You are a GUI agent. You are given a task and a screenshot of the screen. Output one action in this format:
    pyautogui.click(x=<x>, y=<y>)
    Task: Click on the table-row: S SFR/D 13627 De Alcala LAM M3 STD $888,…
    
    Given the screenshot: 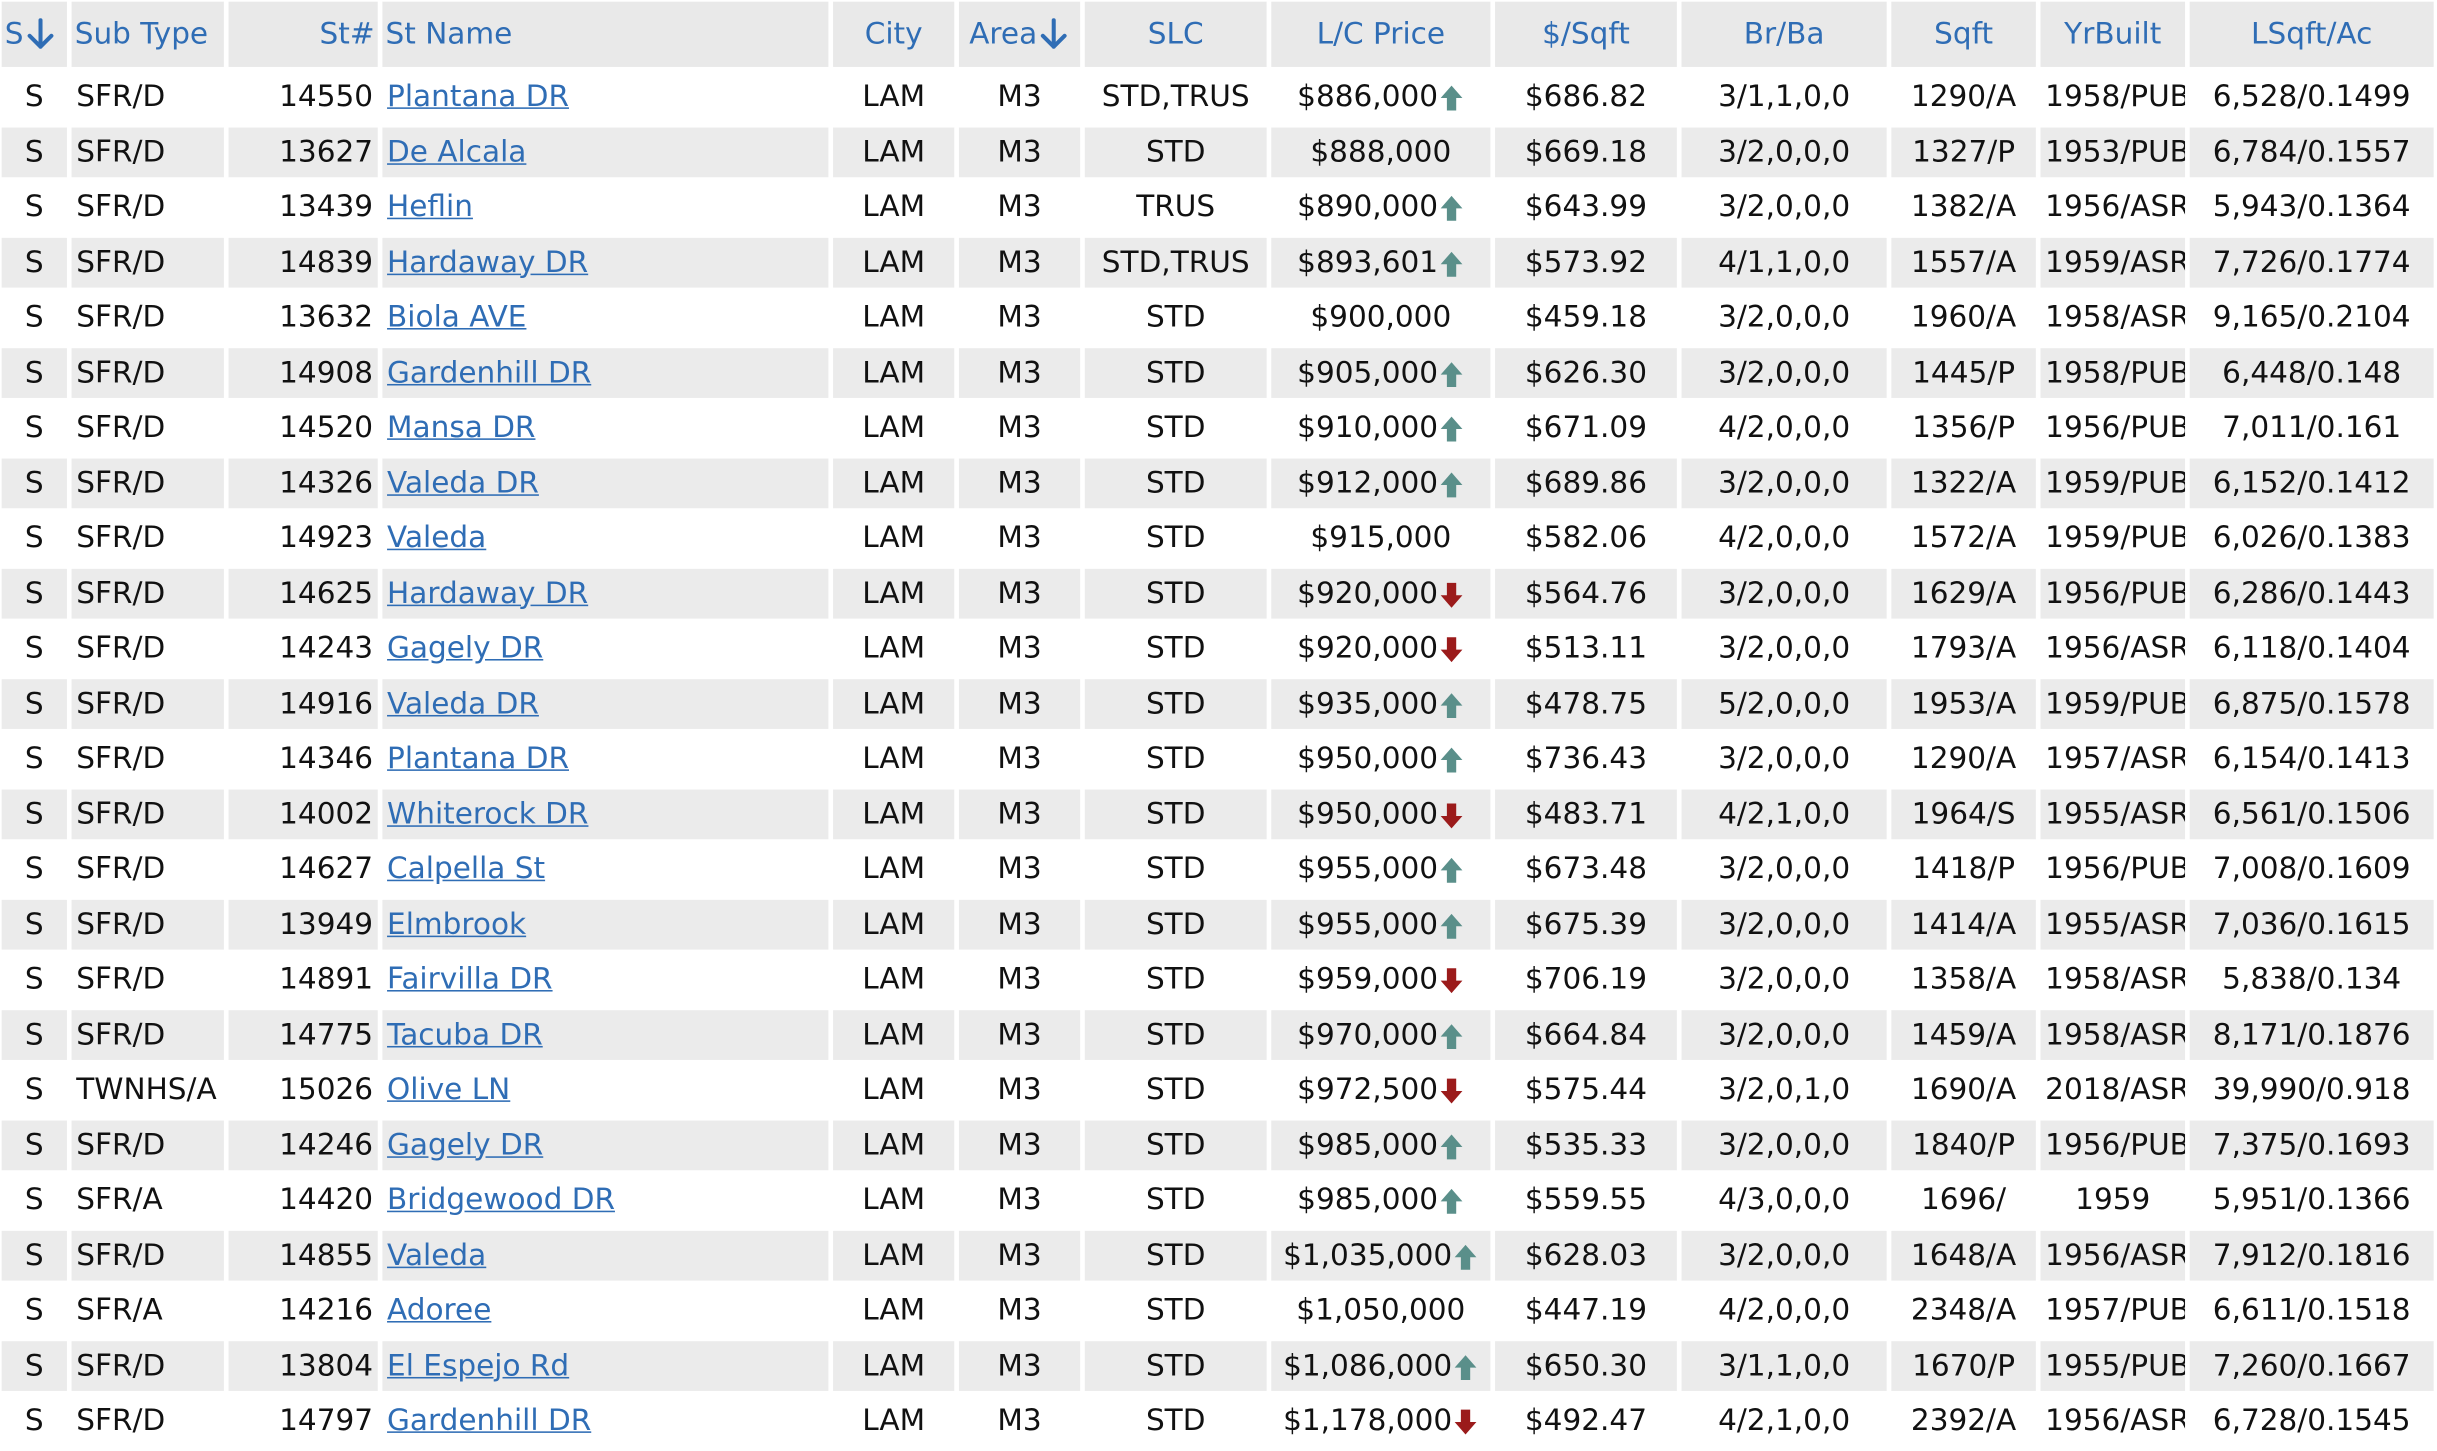 What is the action you would take?
    pyautogui.click(x=1217, y=152)
    